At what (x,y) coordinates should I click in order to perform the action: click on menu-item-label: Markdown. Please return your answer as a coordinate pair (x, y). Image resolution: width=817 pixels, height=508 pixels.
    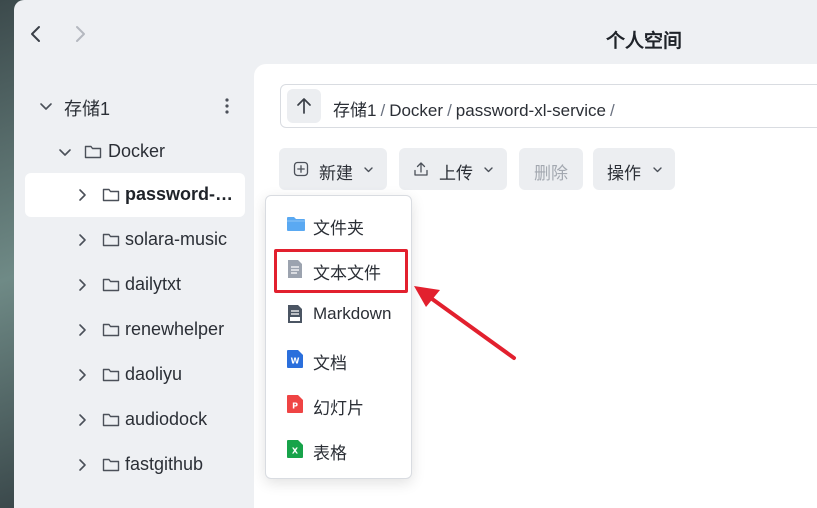
    Looking at the image, I should click on (352, 313).